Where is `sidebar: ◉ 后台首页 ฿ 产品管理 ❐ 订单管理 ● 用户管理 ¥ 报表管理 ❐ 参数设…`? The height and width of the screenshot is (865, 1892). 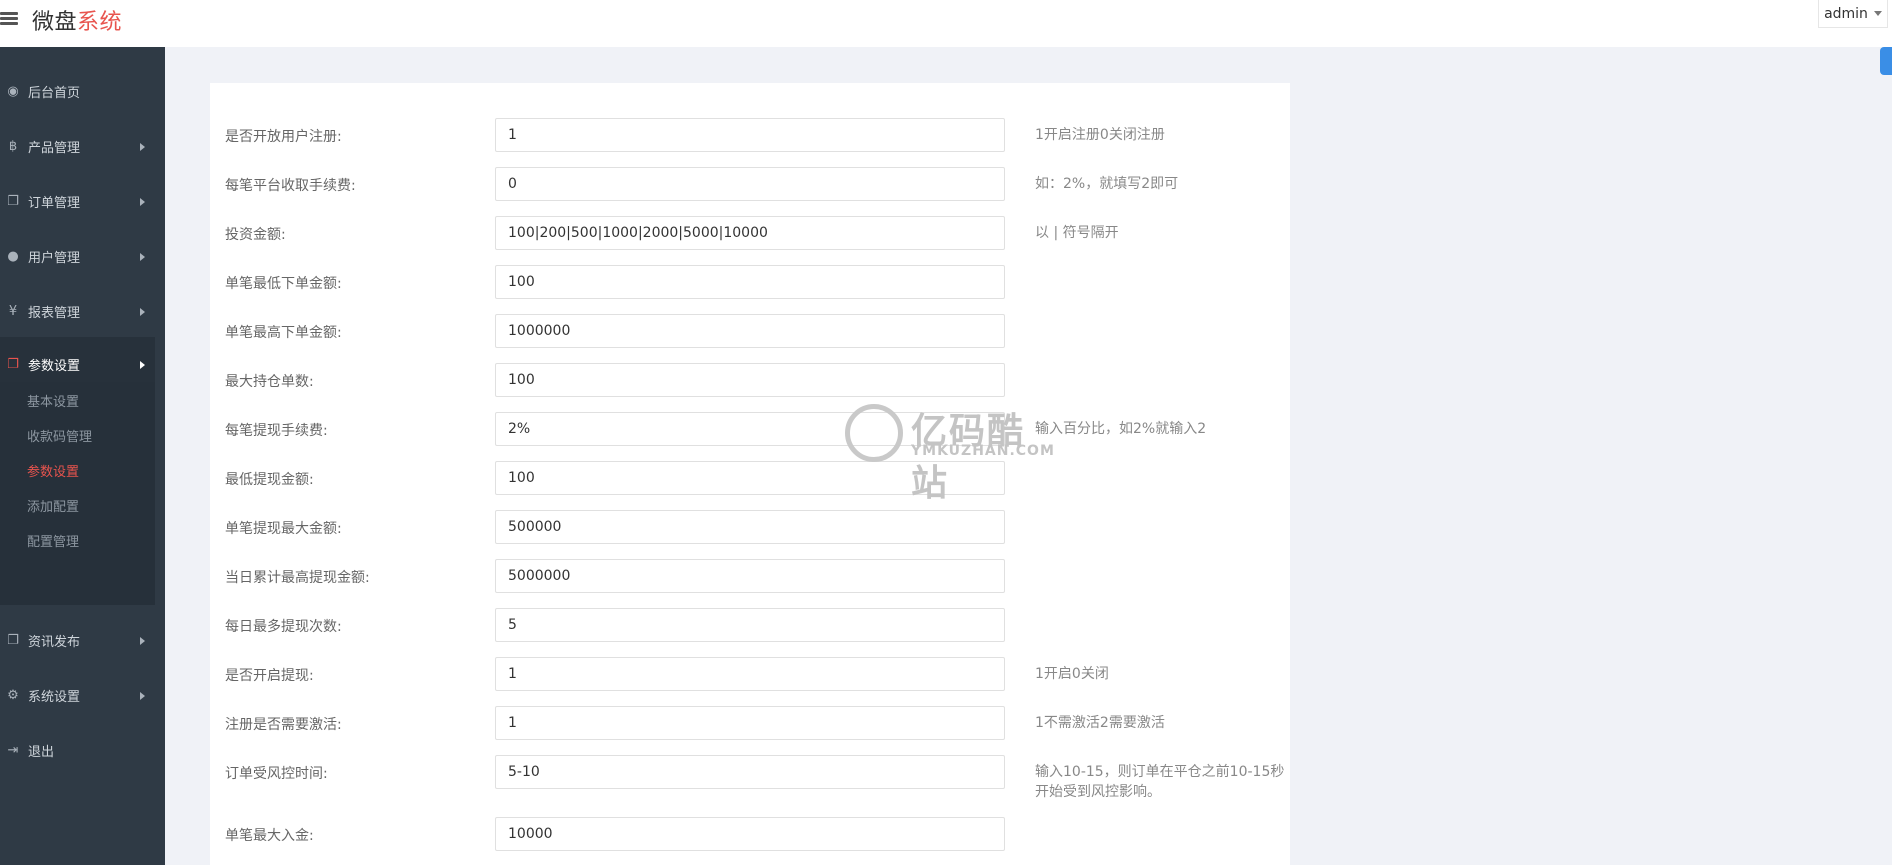
sidebar: ◉ 后台首页 ฿ 产品管理 ❐ 订单管理 ● 用户管理 ¥ 报表管理 ❐ 参数设… is located at coordinates (82, 456).